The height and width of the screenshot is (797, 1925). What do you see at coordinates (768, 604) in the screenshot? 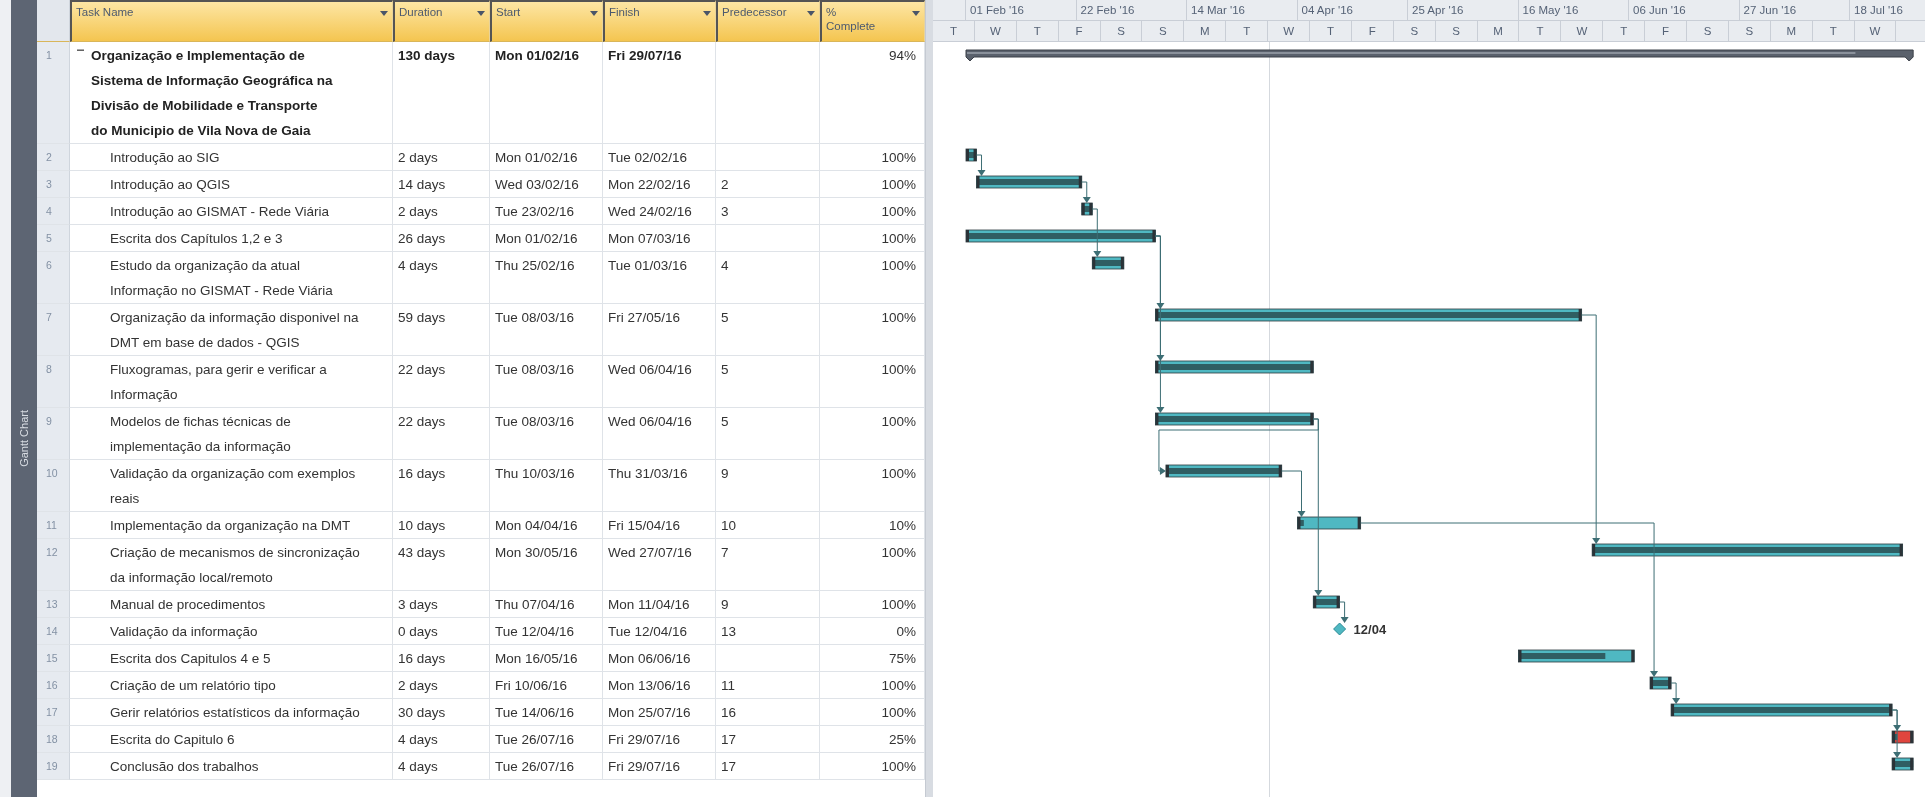
I see `table-cell: 9` at bounding box center [768, 604].